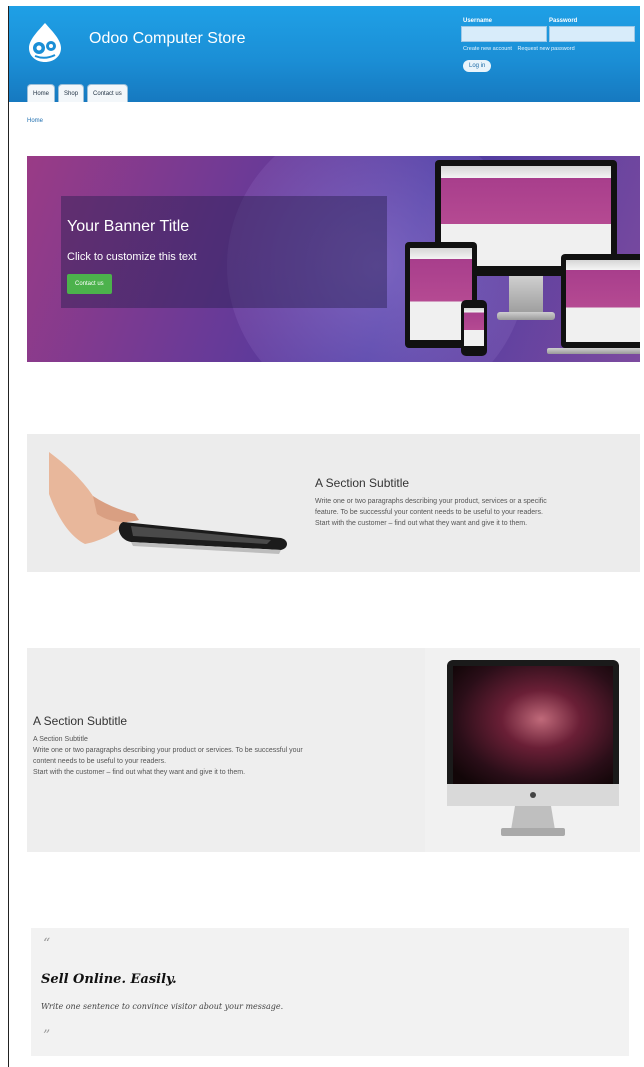  I want to click on laptop-device, so click(600, 301).